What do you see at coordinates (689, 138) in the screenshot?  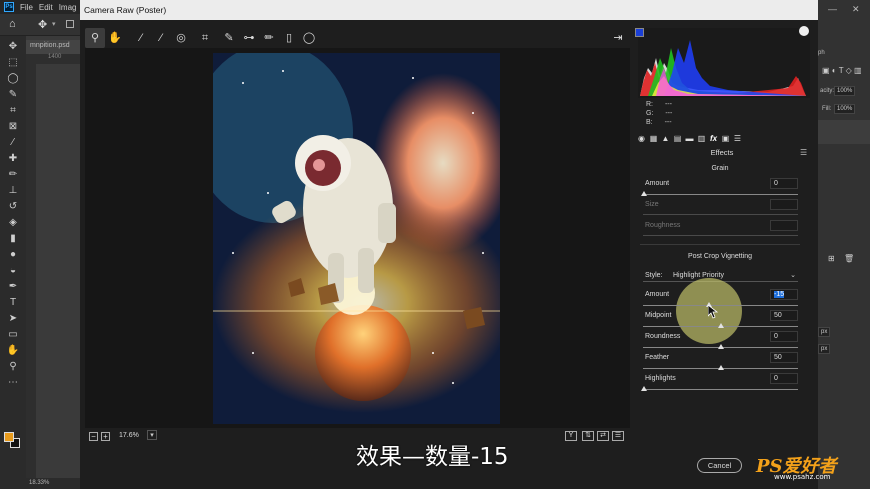 I see `split-toning-icon: ▬` at bounding box center [689, 138].